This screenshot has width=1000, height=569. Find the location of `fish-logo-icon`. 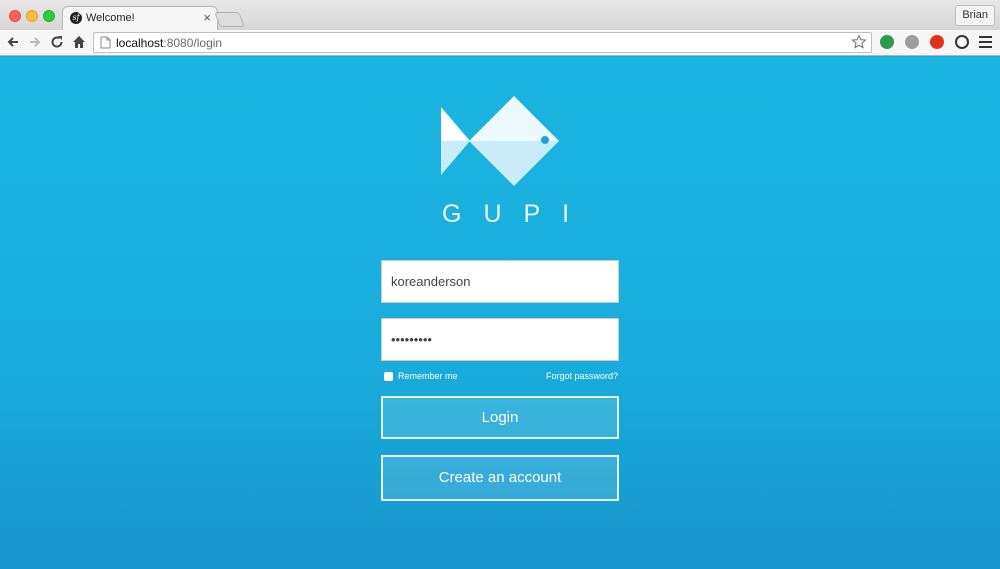

fish-logo-icon is located at coordinates (500, 141).